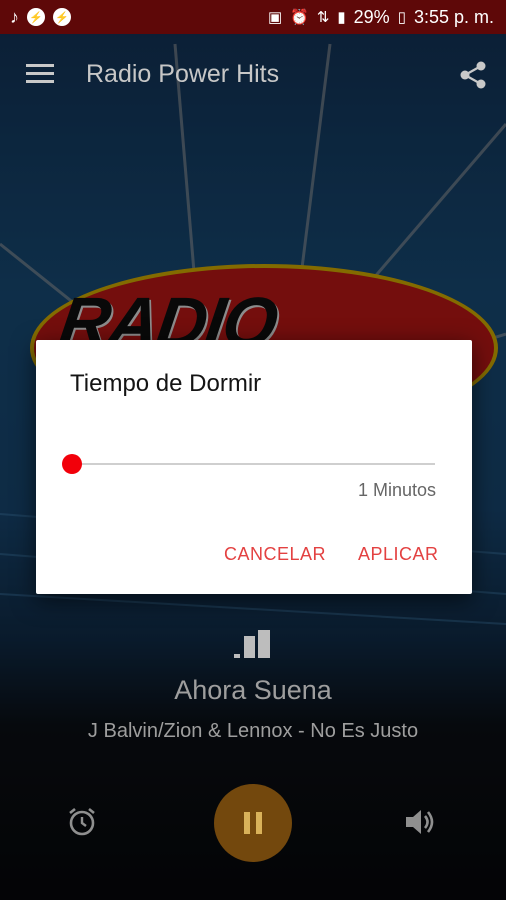  Describe the element at coordinates (253, 464) in the screenshot. I see `sleep-timer-slider` at that location.